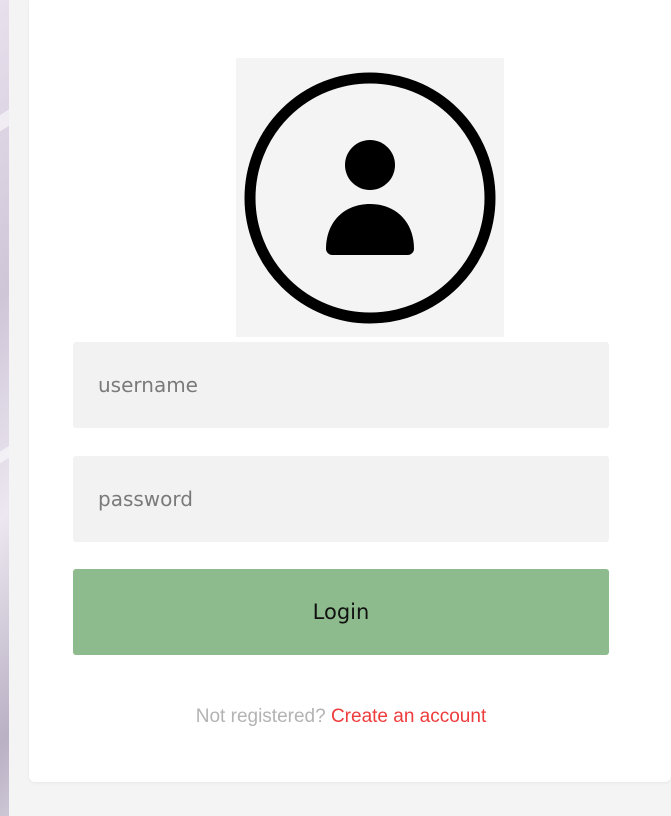 The image size is (671, 816). I want to click on user-circle-icon, so click(370, 197).